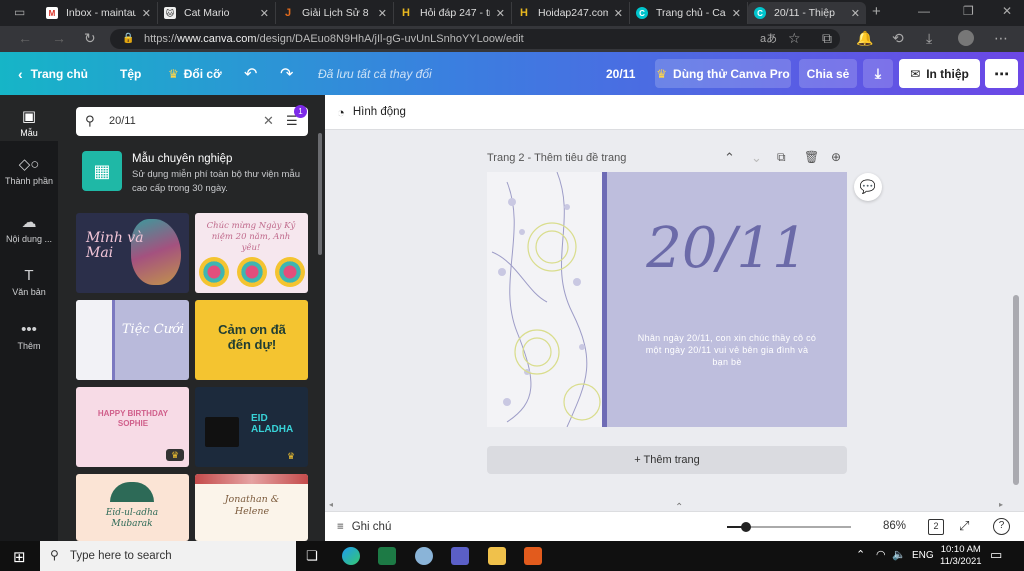  What do you see at coordinates (1007, 11) in the screenshot?
I see `close-window-icon: ✕` at bounding box center [1007, 11].